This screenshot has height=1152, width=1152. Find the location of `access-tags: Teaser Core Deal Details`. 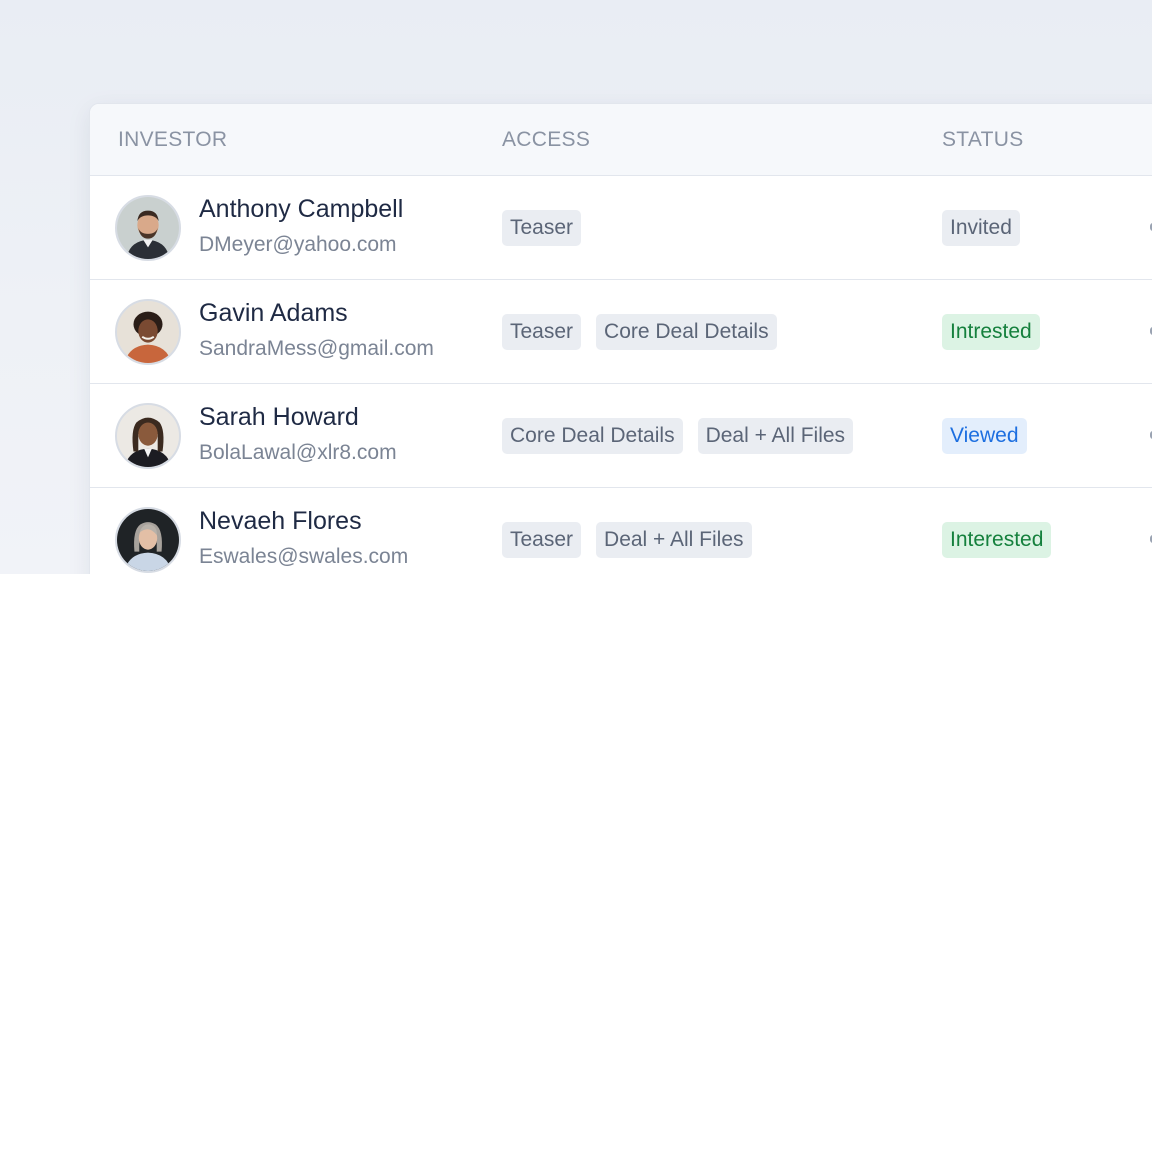

access-tags: Teaser Core Deal Details is located at coordinates (639, 332).